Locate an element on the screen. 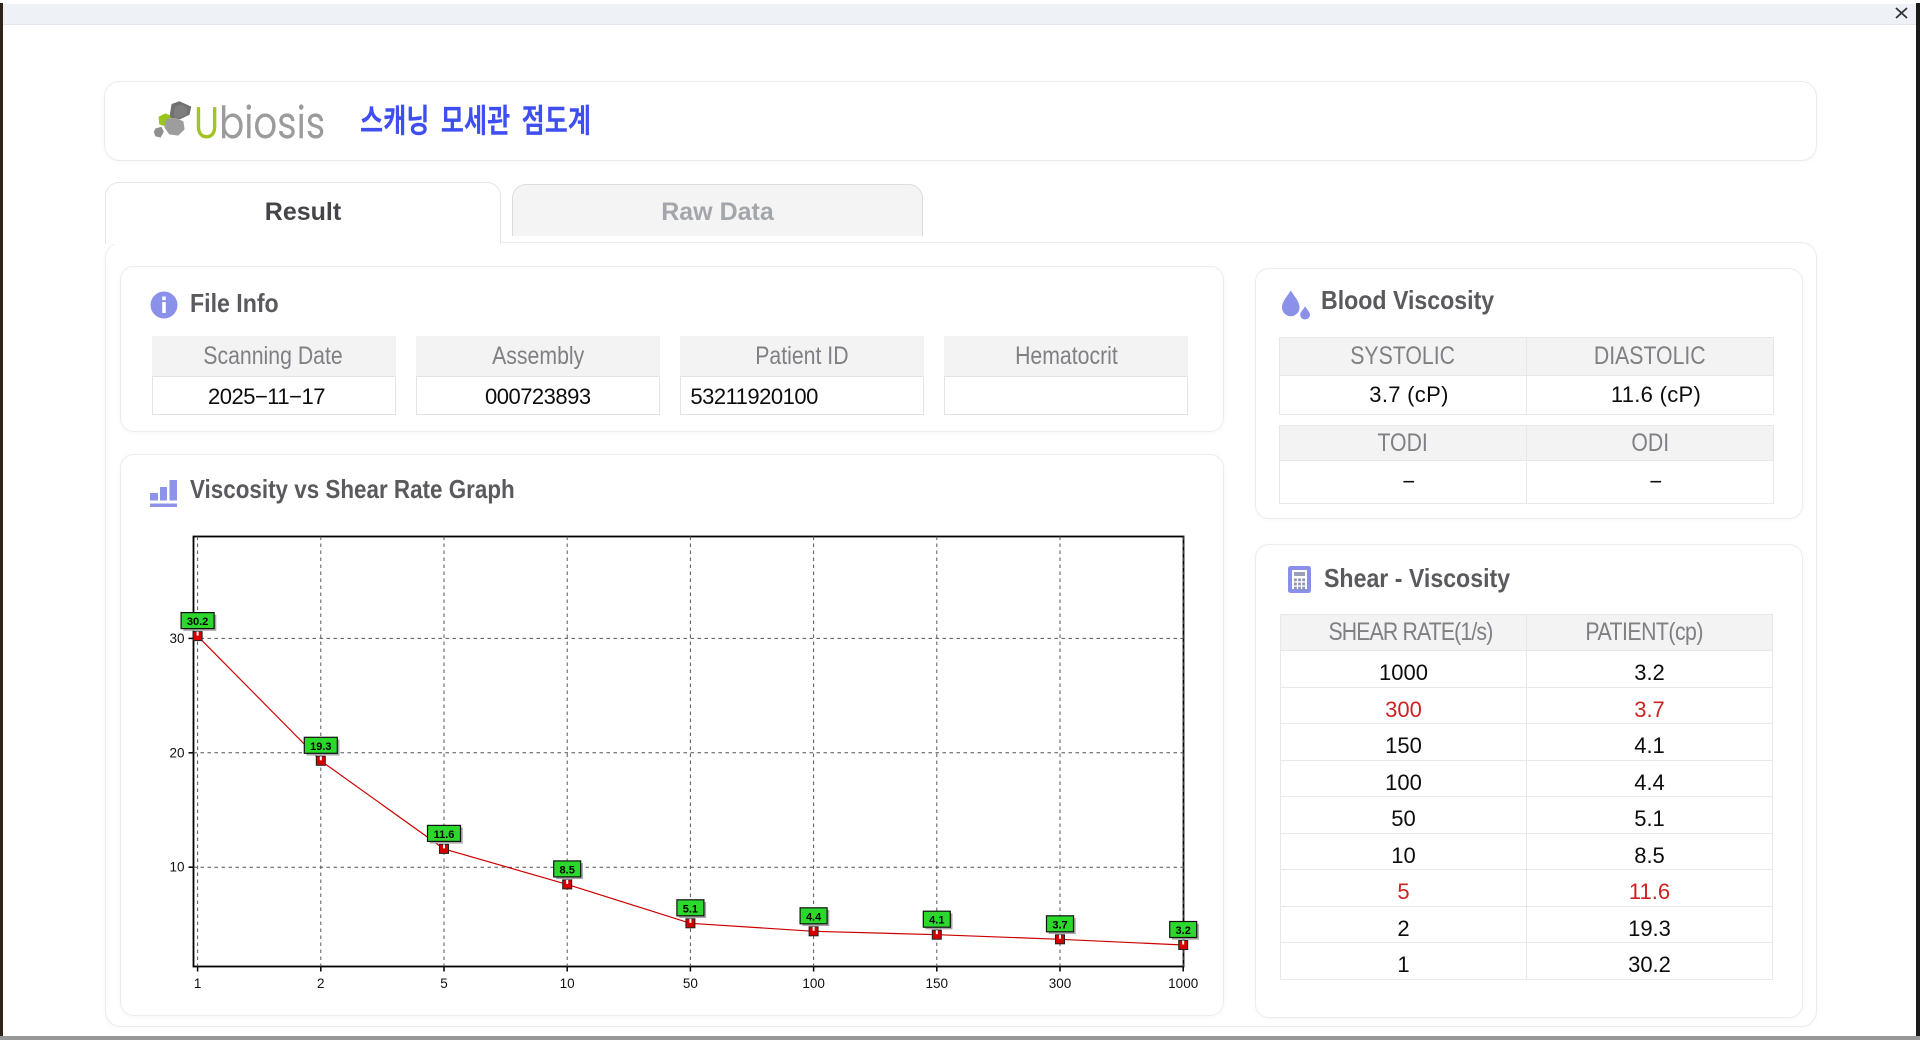 The height and width of the screenshot is (1040, 1920). svg-text: 2 is located at coordinates (321, 983).